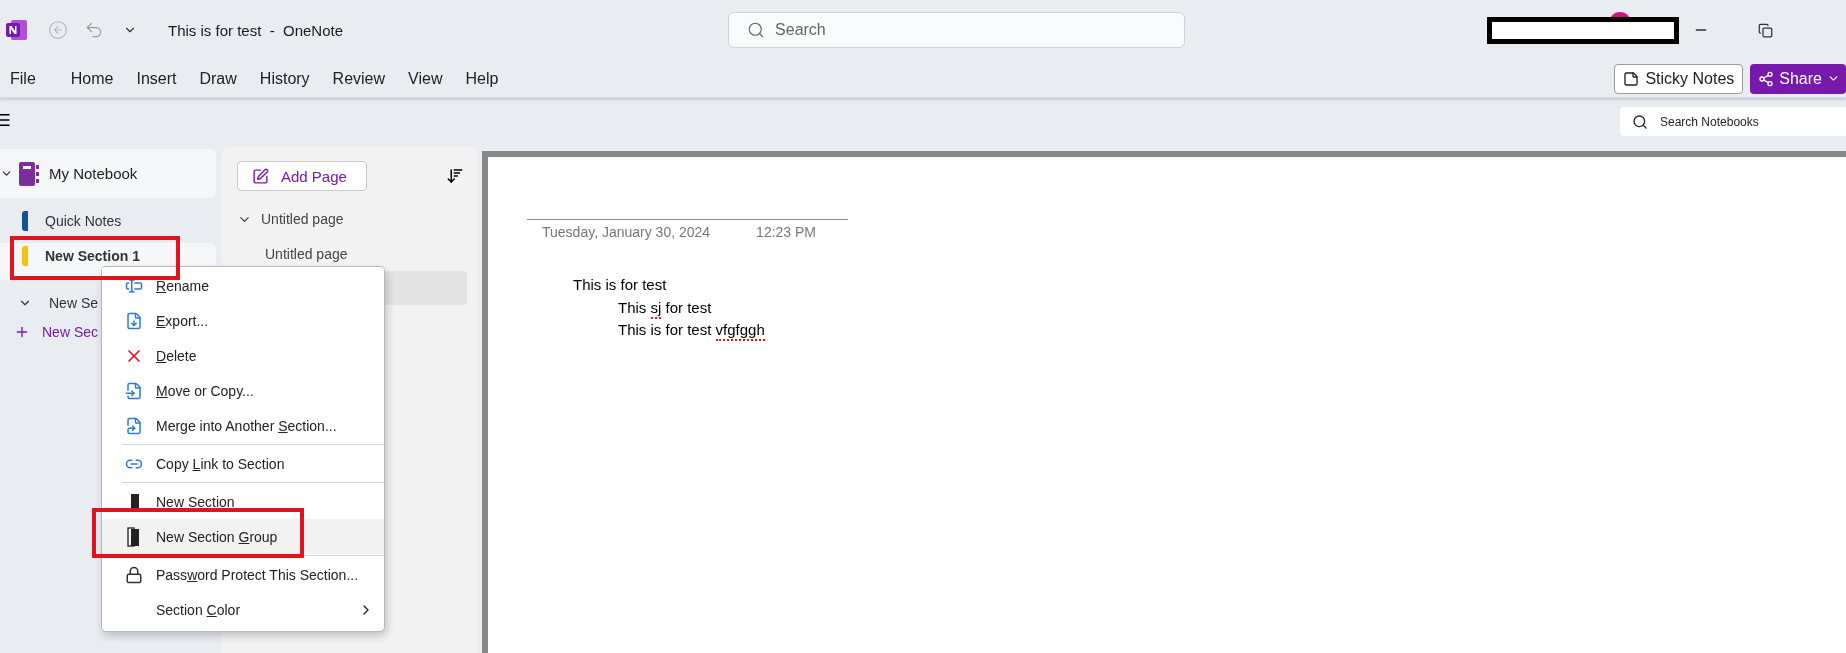  Describe the element at coordinates (256, 30) in the screenshot. I see `window-title: This is for test - OneNote` at that location.